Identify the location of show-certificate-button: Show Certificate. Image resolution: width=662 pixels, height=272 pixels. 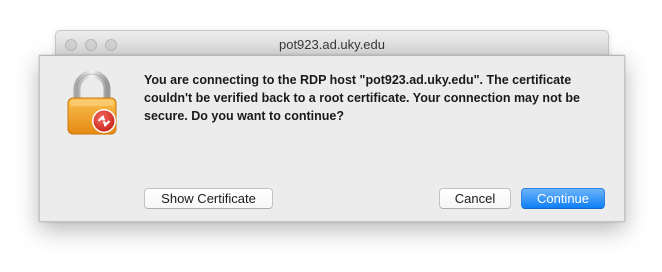
(208, 198).